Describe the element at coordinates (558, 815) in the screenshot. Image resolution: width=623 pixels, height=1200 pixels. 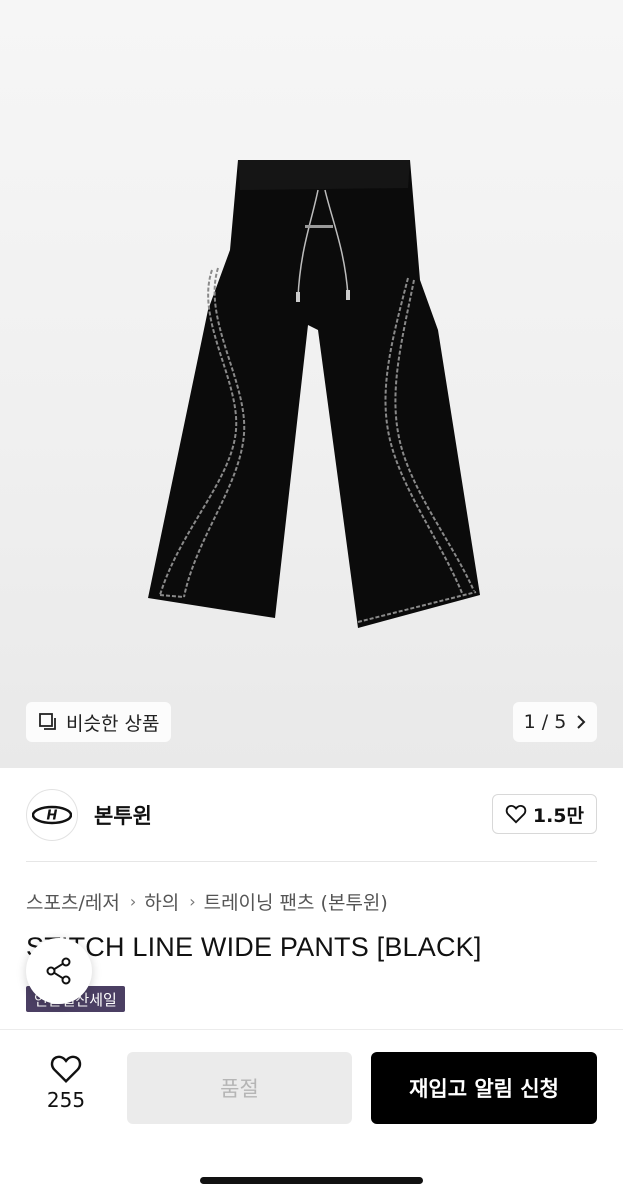
I see `brand-like-count: 1.5만` at that location.